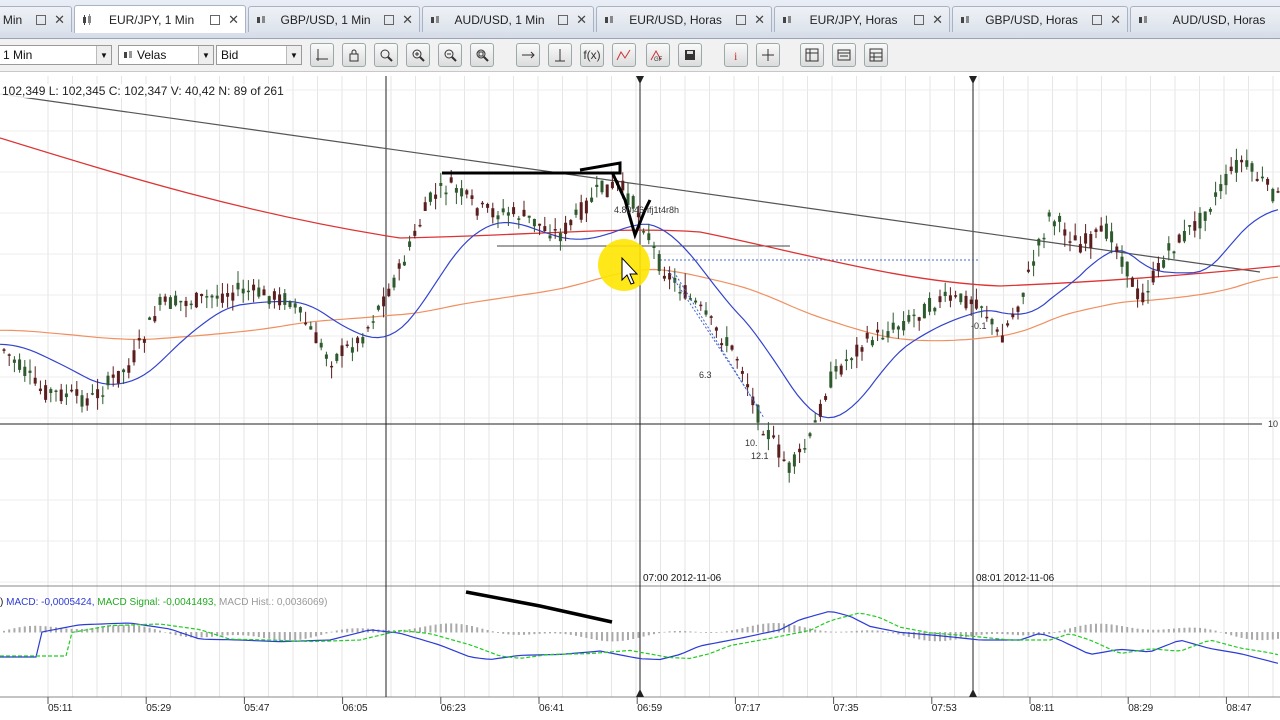 The height and width of the screenshot is (720, 1280). I want to click on zoom-out-button, so click(450, 55).